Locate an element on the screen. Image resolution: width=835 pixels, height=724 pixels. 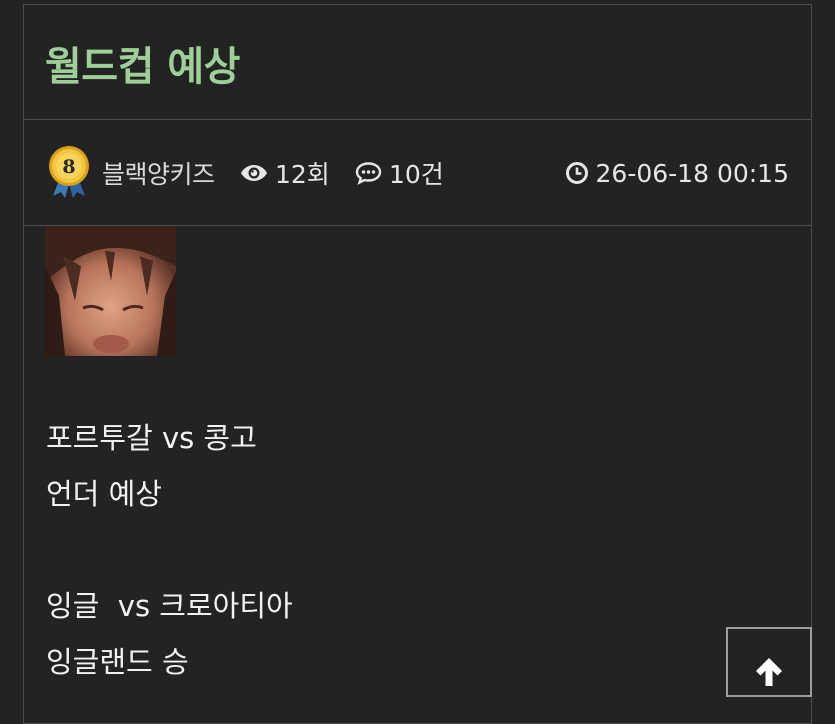
post-title: 월드컵 예상 is located at coordinates (142, 67).